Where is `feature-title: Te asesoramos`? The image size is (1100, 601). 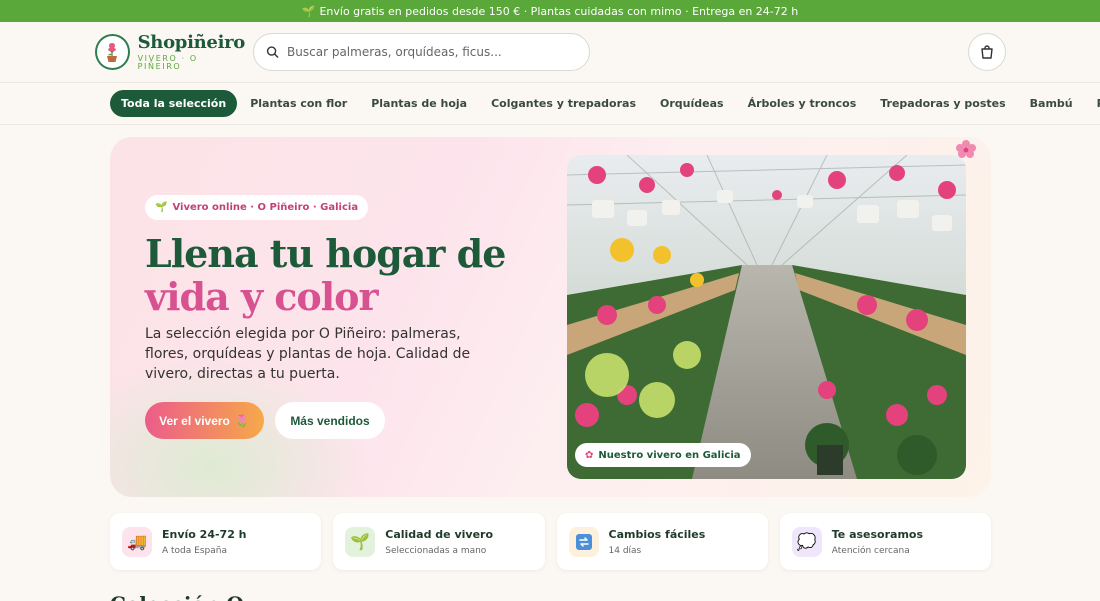 feature-title: Te asesoramos is located at coordinates (877, 534).